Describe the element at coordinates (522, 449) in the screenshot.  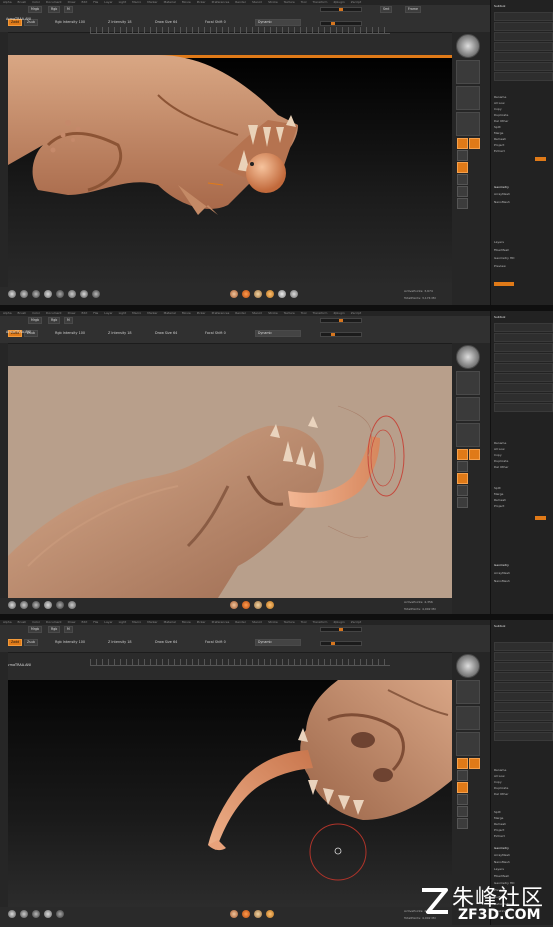
I see `tray-item-all-low: All Low` at that location.